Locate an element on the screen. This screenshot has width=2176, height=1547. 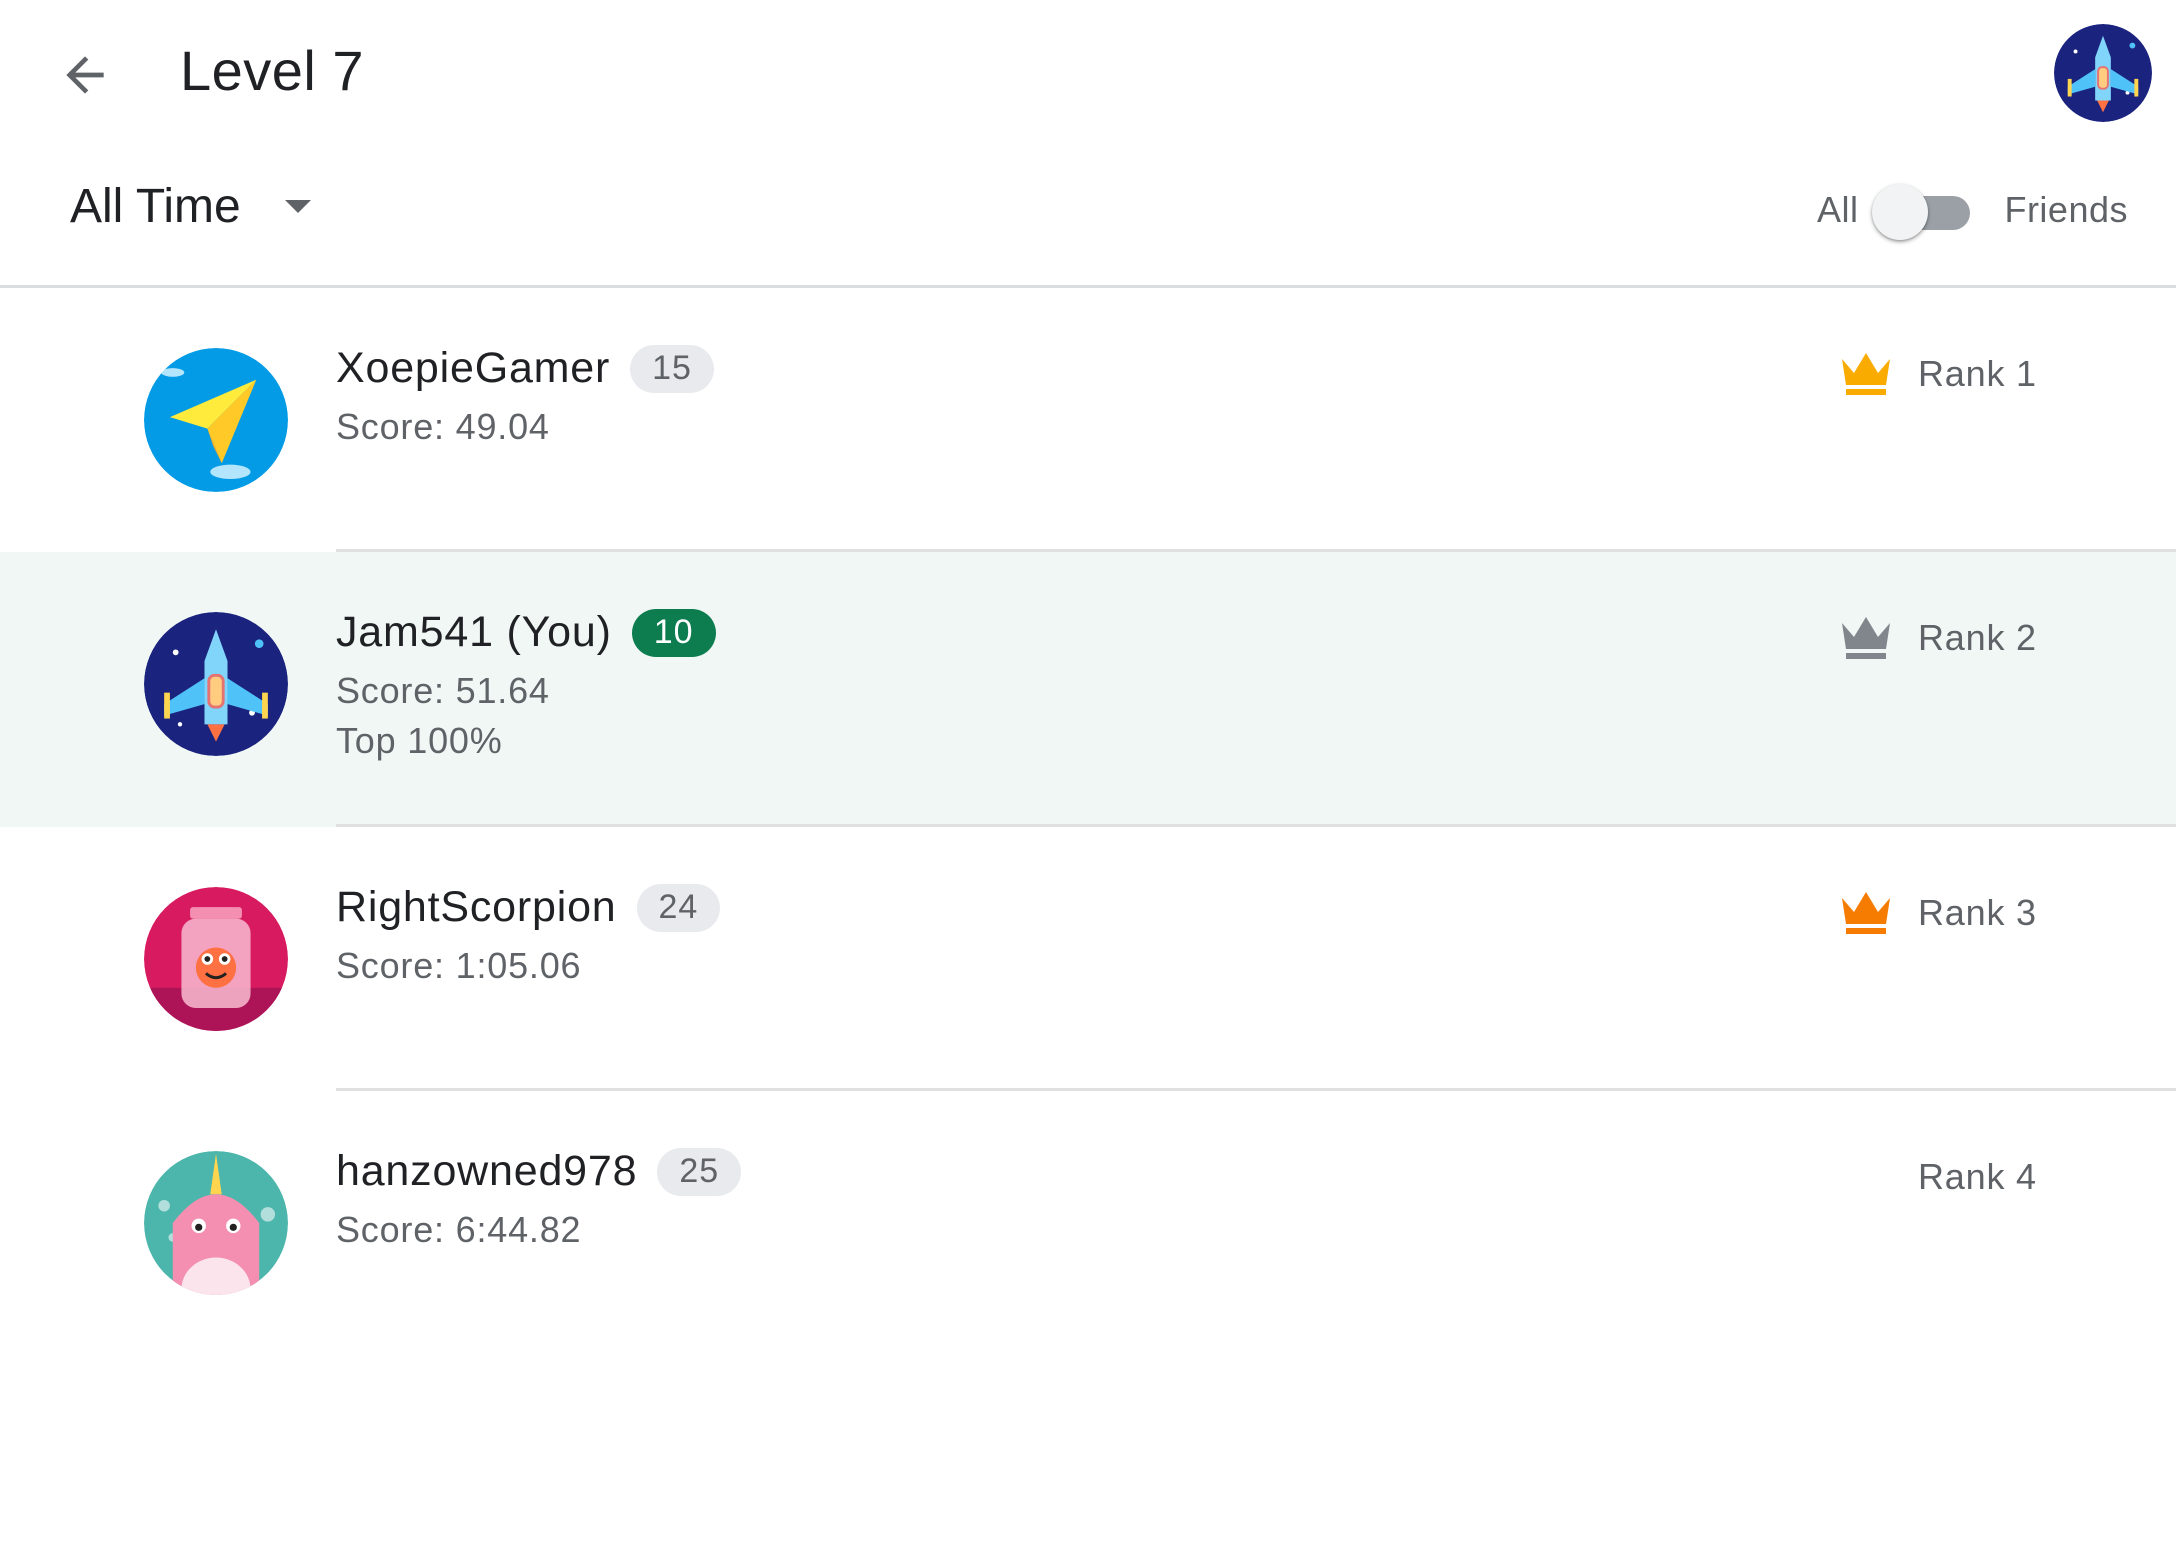
switch-thumb is located at coordinates (1900, 212).